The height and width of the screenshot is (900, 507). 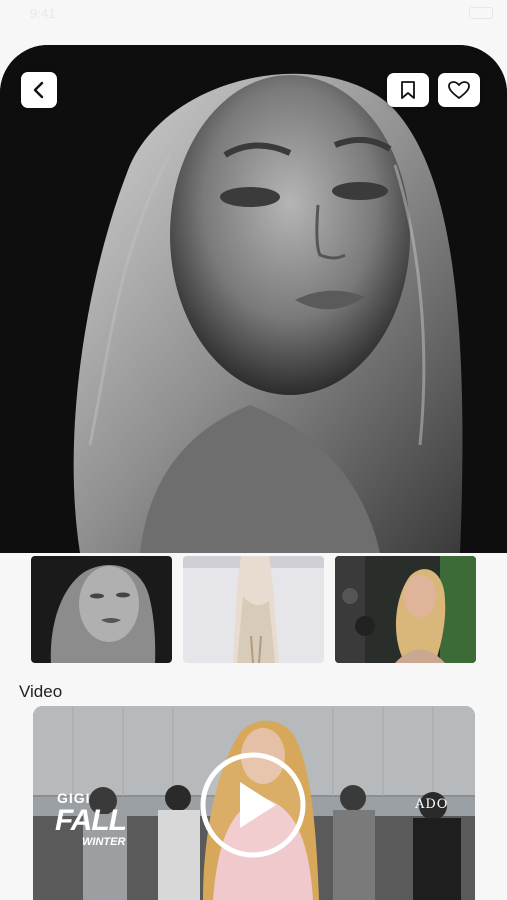 I want to click on video-overlay-winter: WINTER, so click(x=104, y=842).